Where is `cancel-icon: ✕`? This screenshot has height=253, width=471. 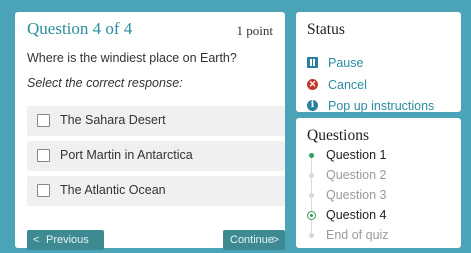
cancel-icon: ✕ is located at coordinates (312, 84).